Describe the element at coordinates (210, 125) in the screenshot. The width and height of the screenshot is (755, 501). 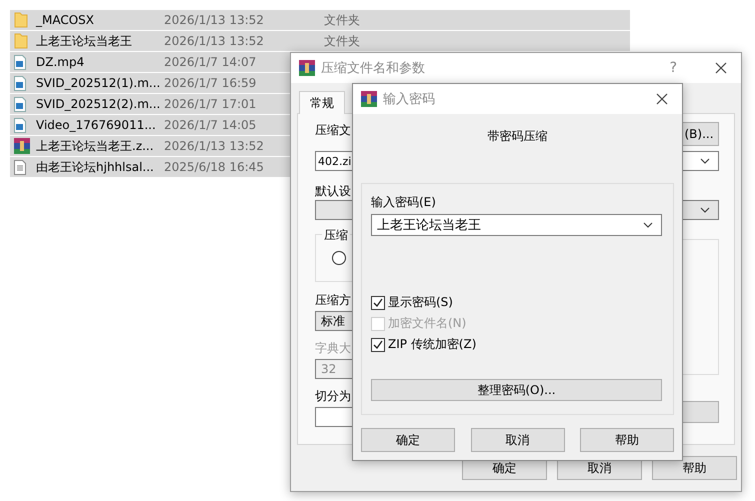
I see `file-date: 2026/1/7 14:05` at that location.